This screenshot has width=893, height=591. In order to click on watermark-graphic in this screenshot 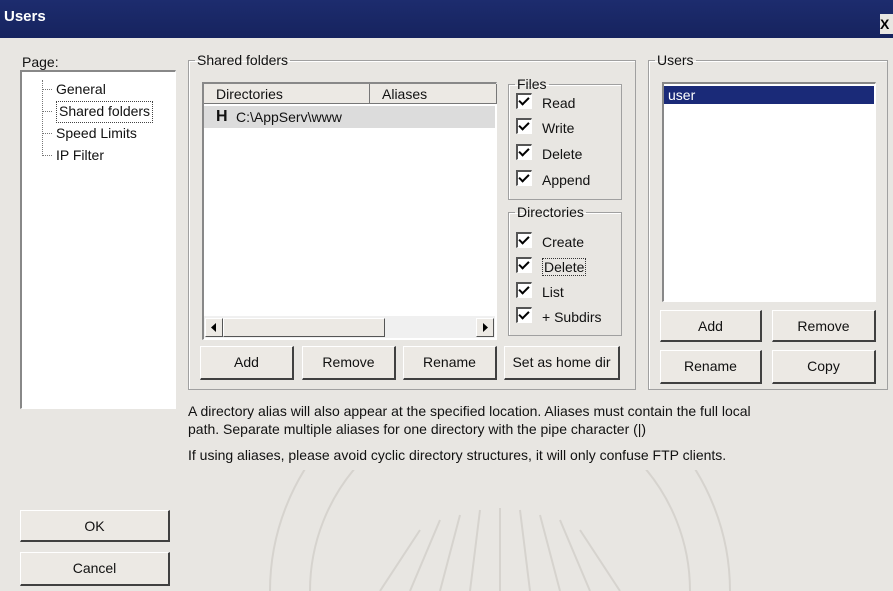, I will do `click(500, 530)`.